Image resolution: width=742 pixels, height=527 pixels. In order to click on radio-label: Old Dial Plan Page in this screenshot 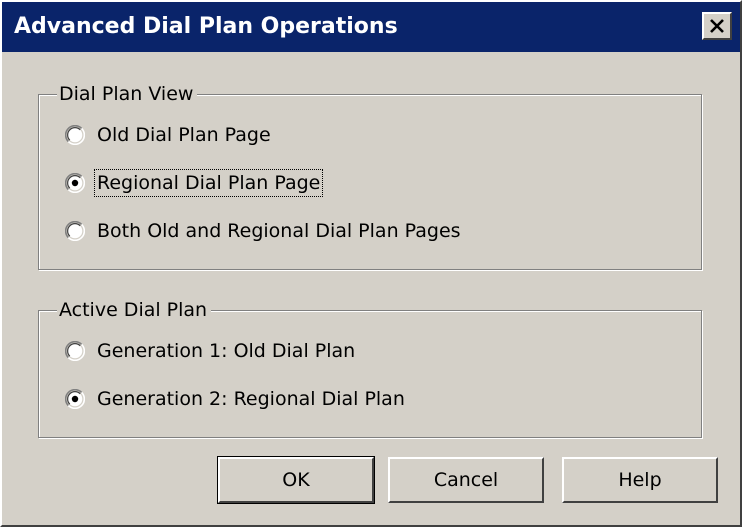, I will do `click(184, 135)`.